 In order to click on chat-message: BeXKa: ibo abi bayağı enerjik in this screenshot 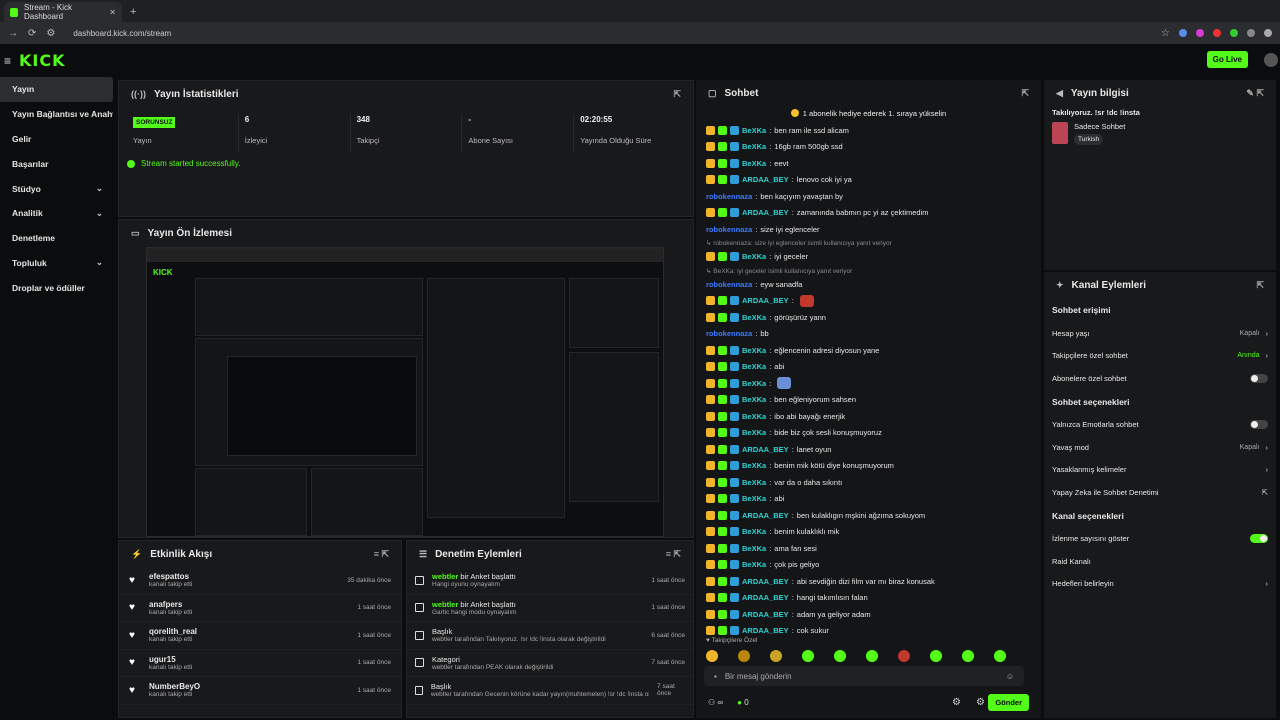, I will do `click(868, 416)`.